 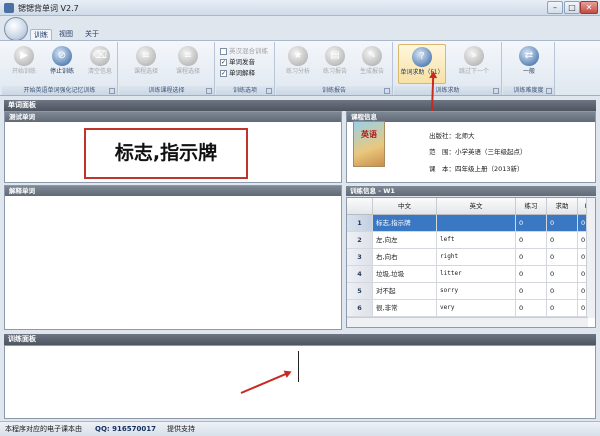 What do you see at coordinates (572, 7) in the screenshot?
I see `maximize-button: □` at bounding box center [572, 7].